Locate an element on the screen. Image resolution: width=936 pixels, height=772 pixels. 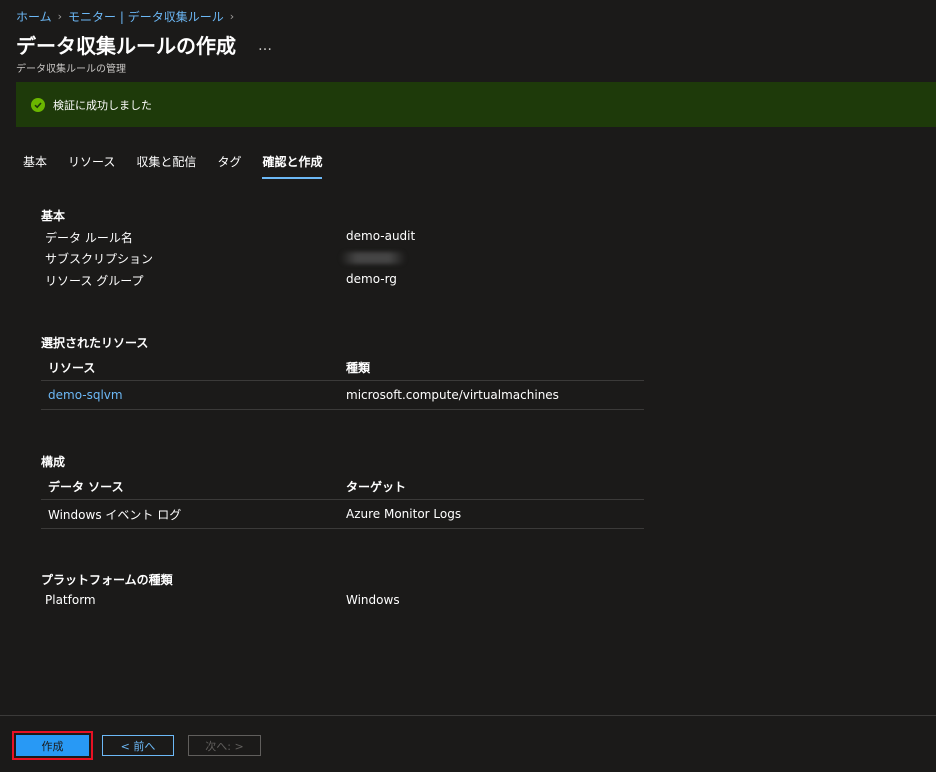
table-row: Windows イベント ログ Azure Monitor Logs is located at coordinates (342, 514).